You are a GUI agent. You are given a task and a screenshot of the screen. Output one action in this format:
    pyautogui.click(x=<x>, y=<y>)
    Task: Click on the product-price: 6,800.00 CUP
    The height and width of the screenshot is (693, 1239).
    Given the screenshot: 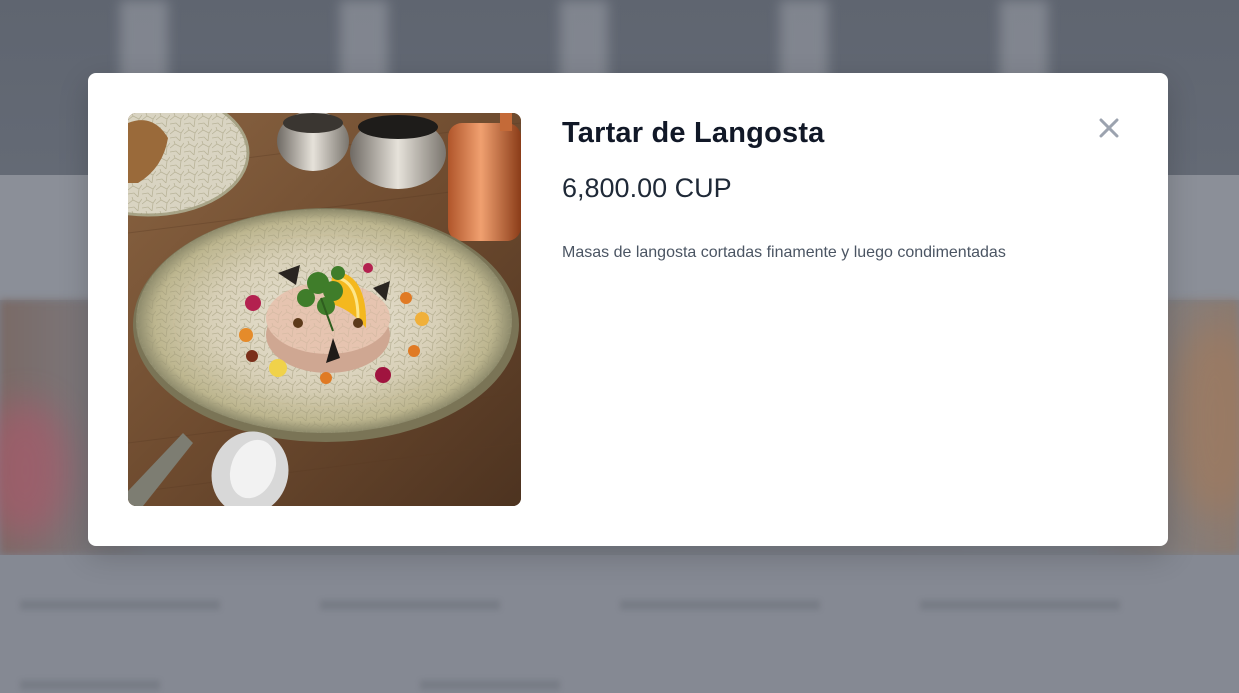 What is the action you would take?
    pyautogui.click(x=647, y=188)
    